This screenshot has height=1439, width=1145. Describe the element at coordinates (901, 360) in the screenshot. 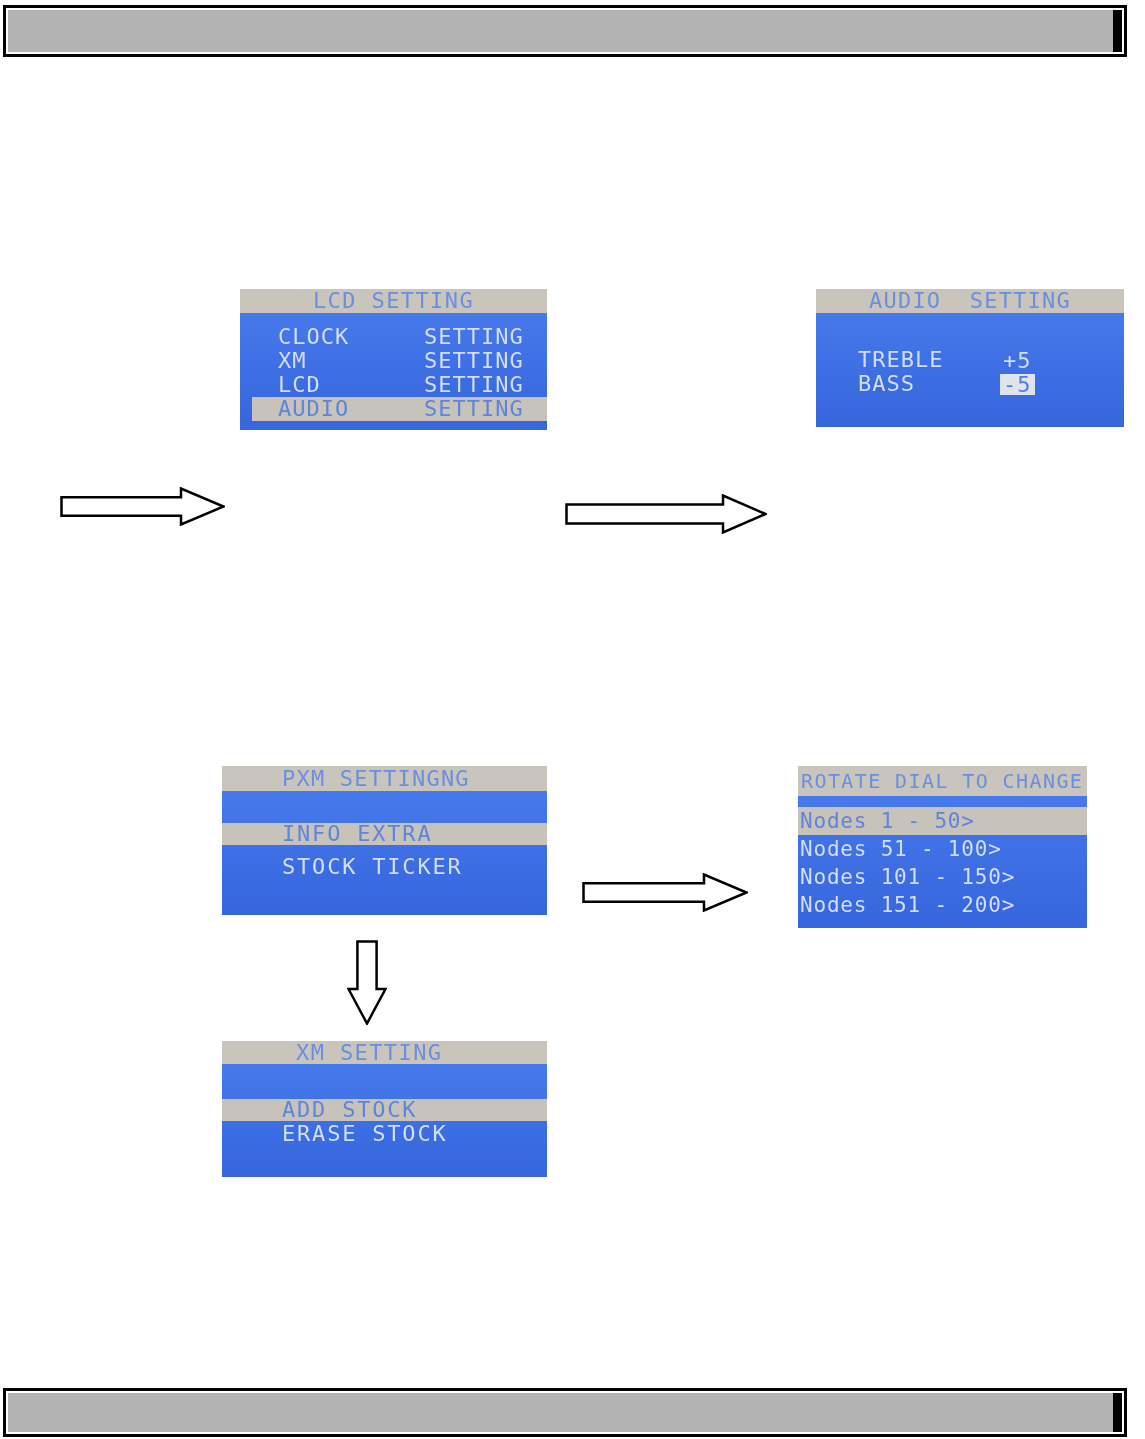

I see `setting-label: TREBLE` at that location.